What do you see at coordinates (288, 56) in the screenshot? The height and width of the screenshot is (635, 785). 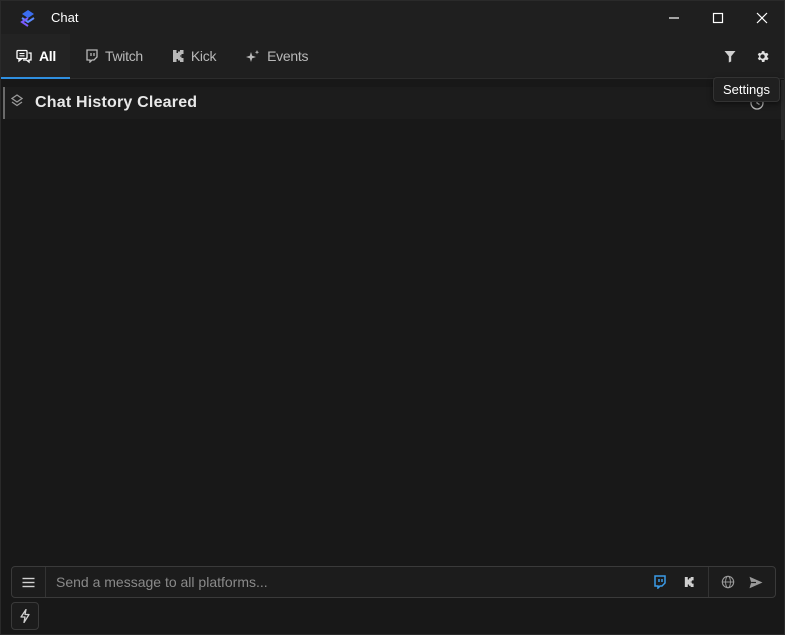 I see `tab-label: Events` at bounding box center [288, 56].